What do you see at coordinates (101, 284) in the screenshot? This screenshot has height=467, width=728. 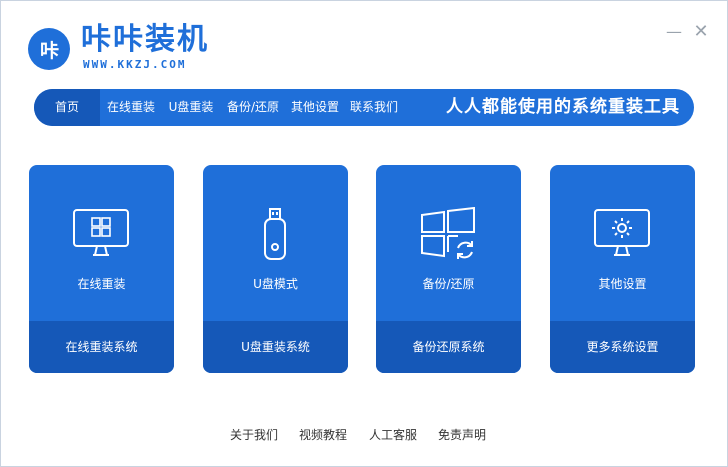 I see `card-title: 在线重装` at bounding box center [101, 284].